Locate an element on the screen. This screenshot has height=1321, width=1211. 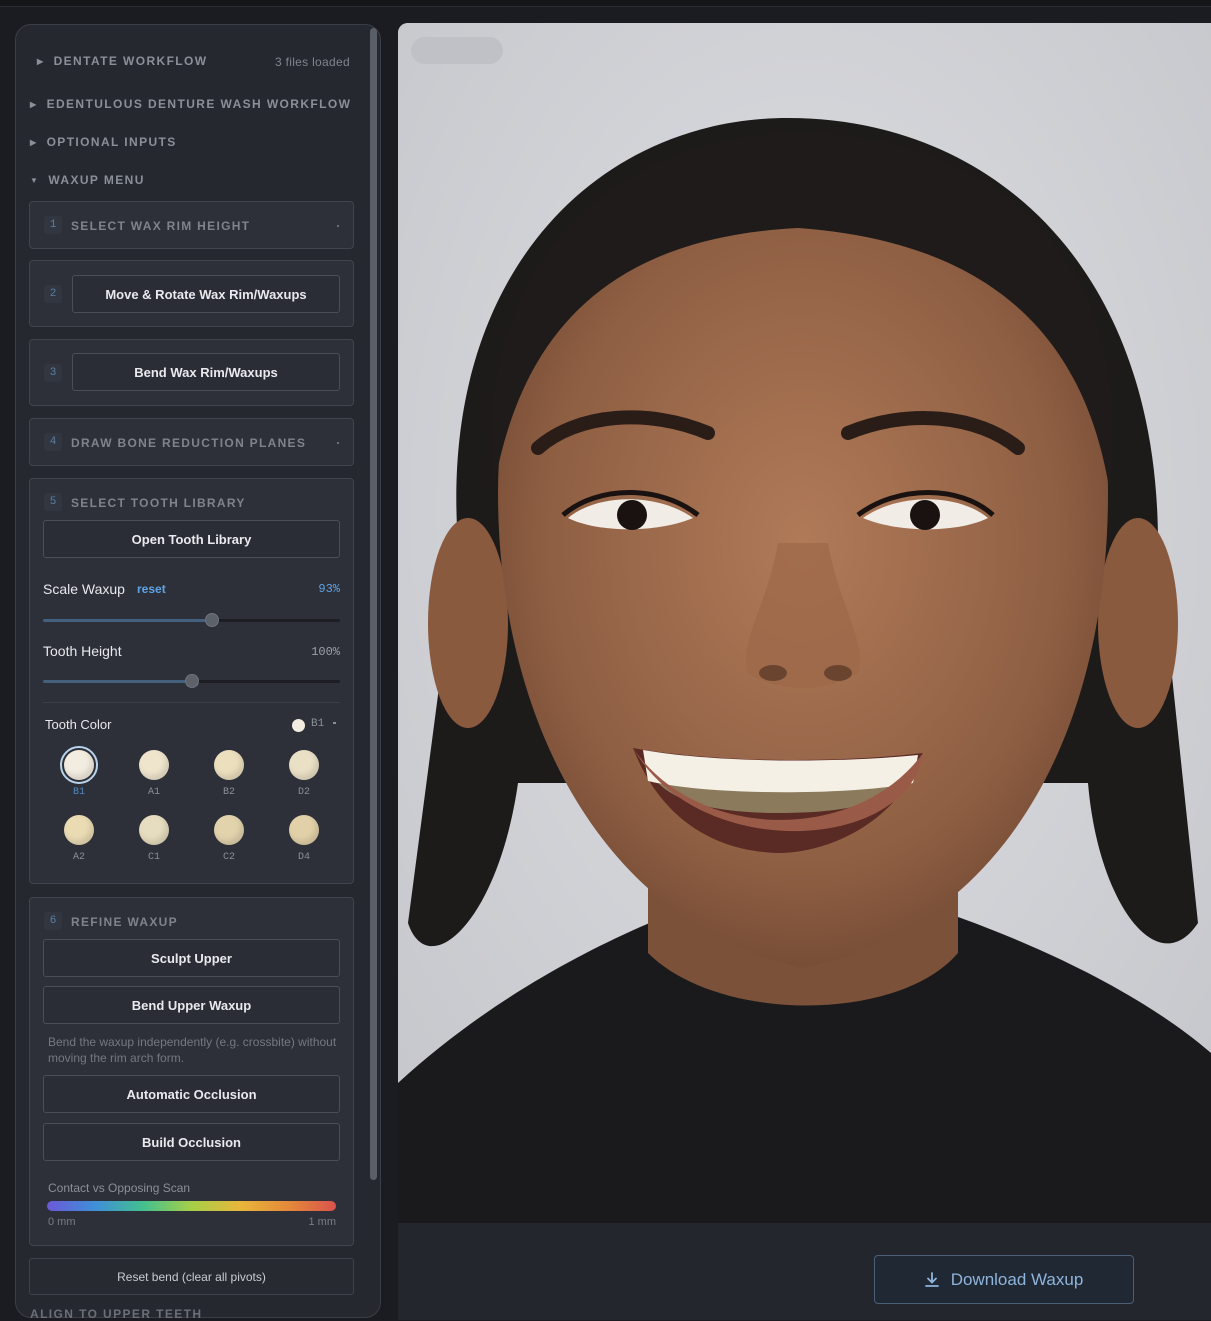
step-title: SELECT WAX RIM HEIGHT is located at coordinates (161, 226).